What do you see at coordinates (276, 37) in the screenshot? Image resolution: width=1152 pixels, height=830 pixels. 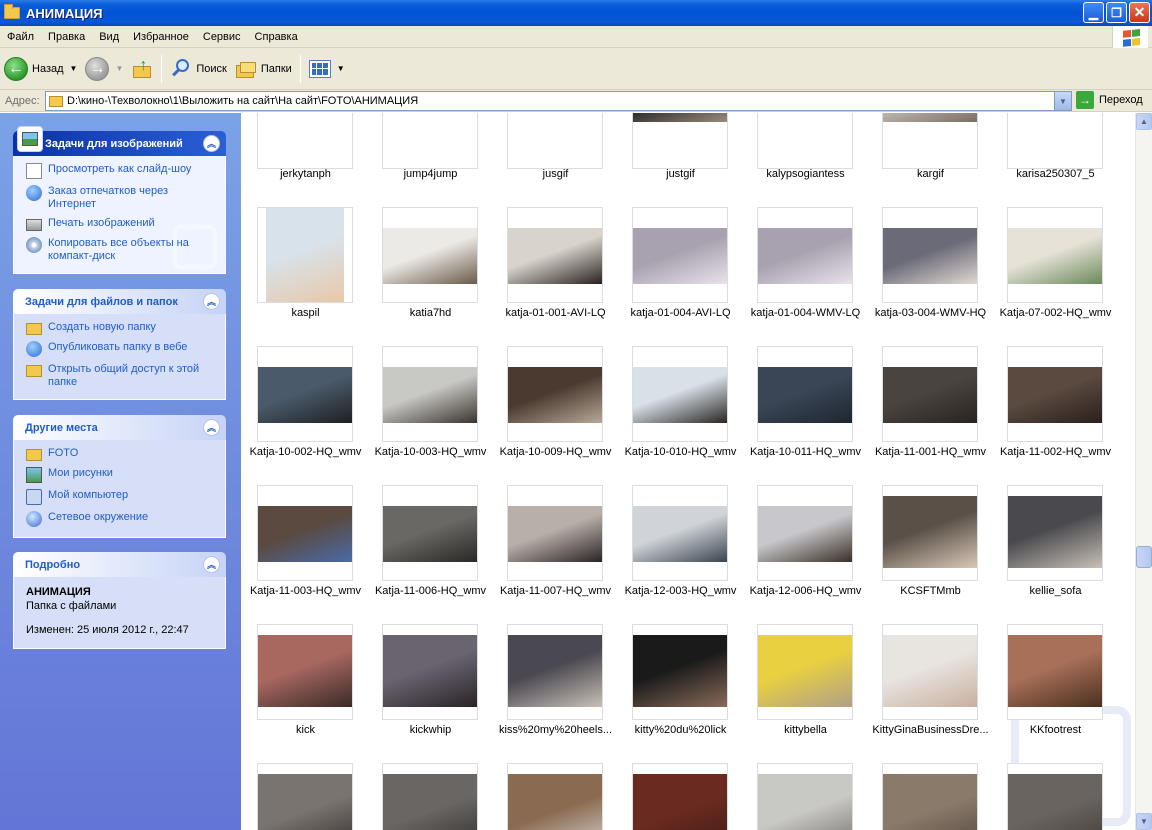 I see `menu-help: Справка` at bounding box center [276, 37].